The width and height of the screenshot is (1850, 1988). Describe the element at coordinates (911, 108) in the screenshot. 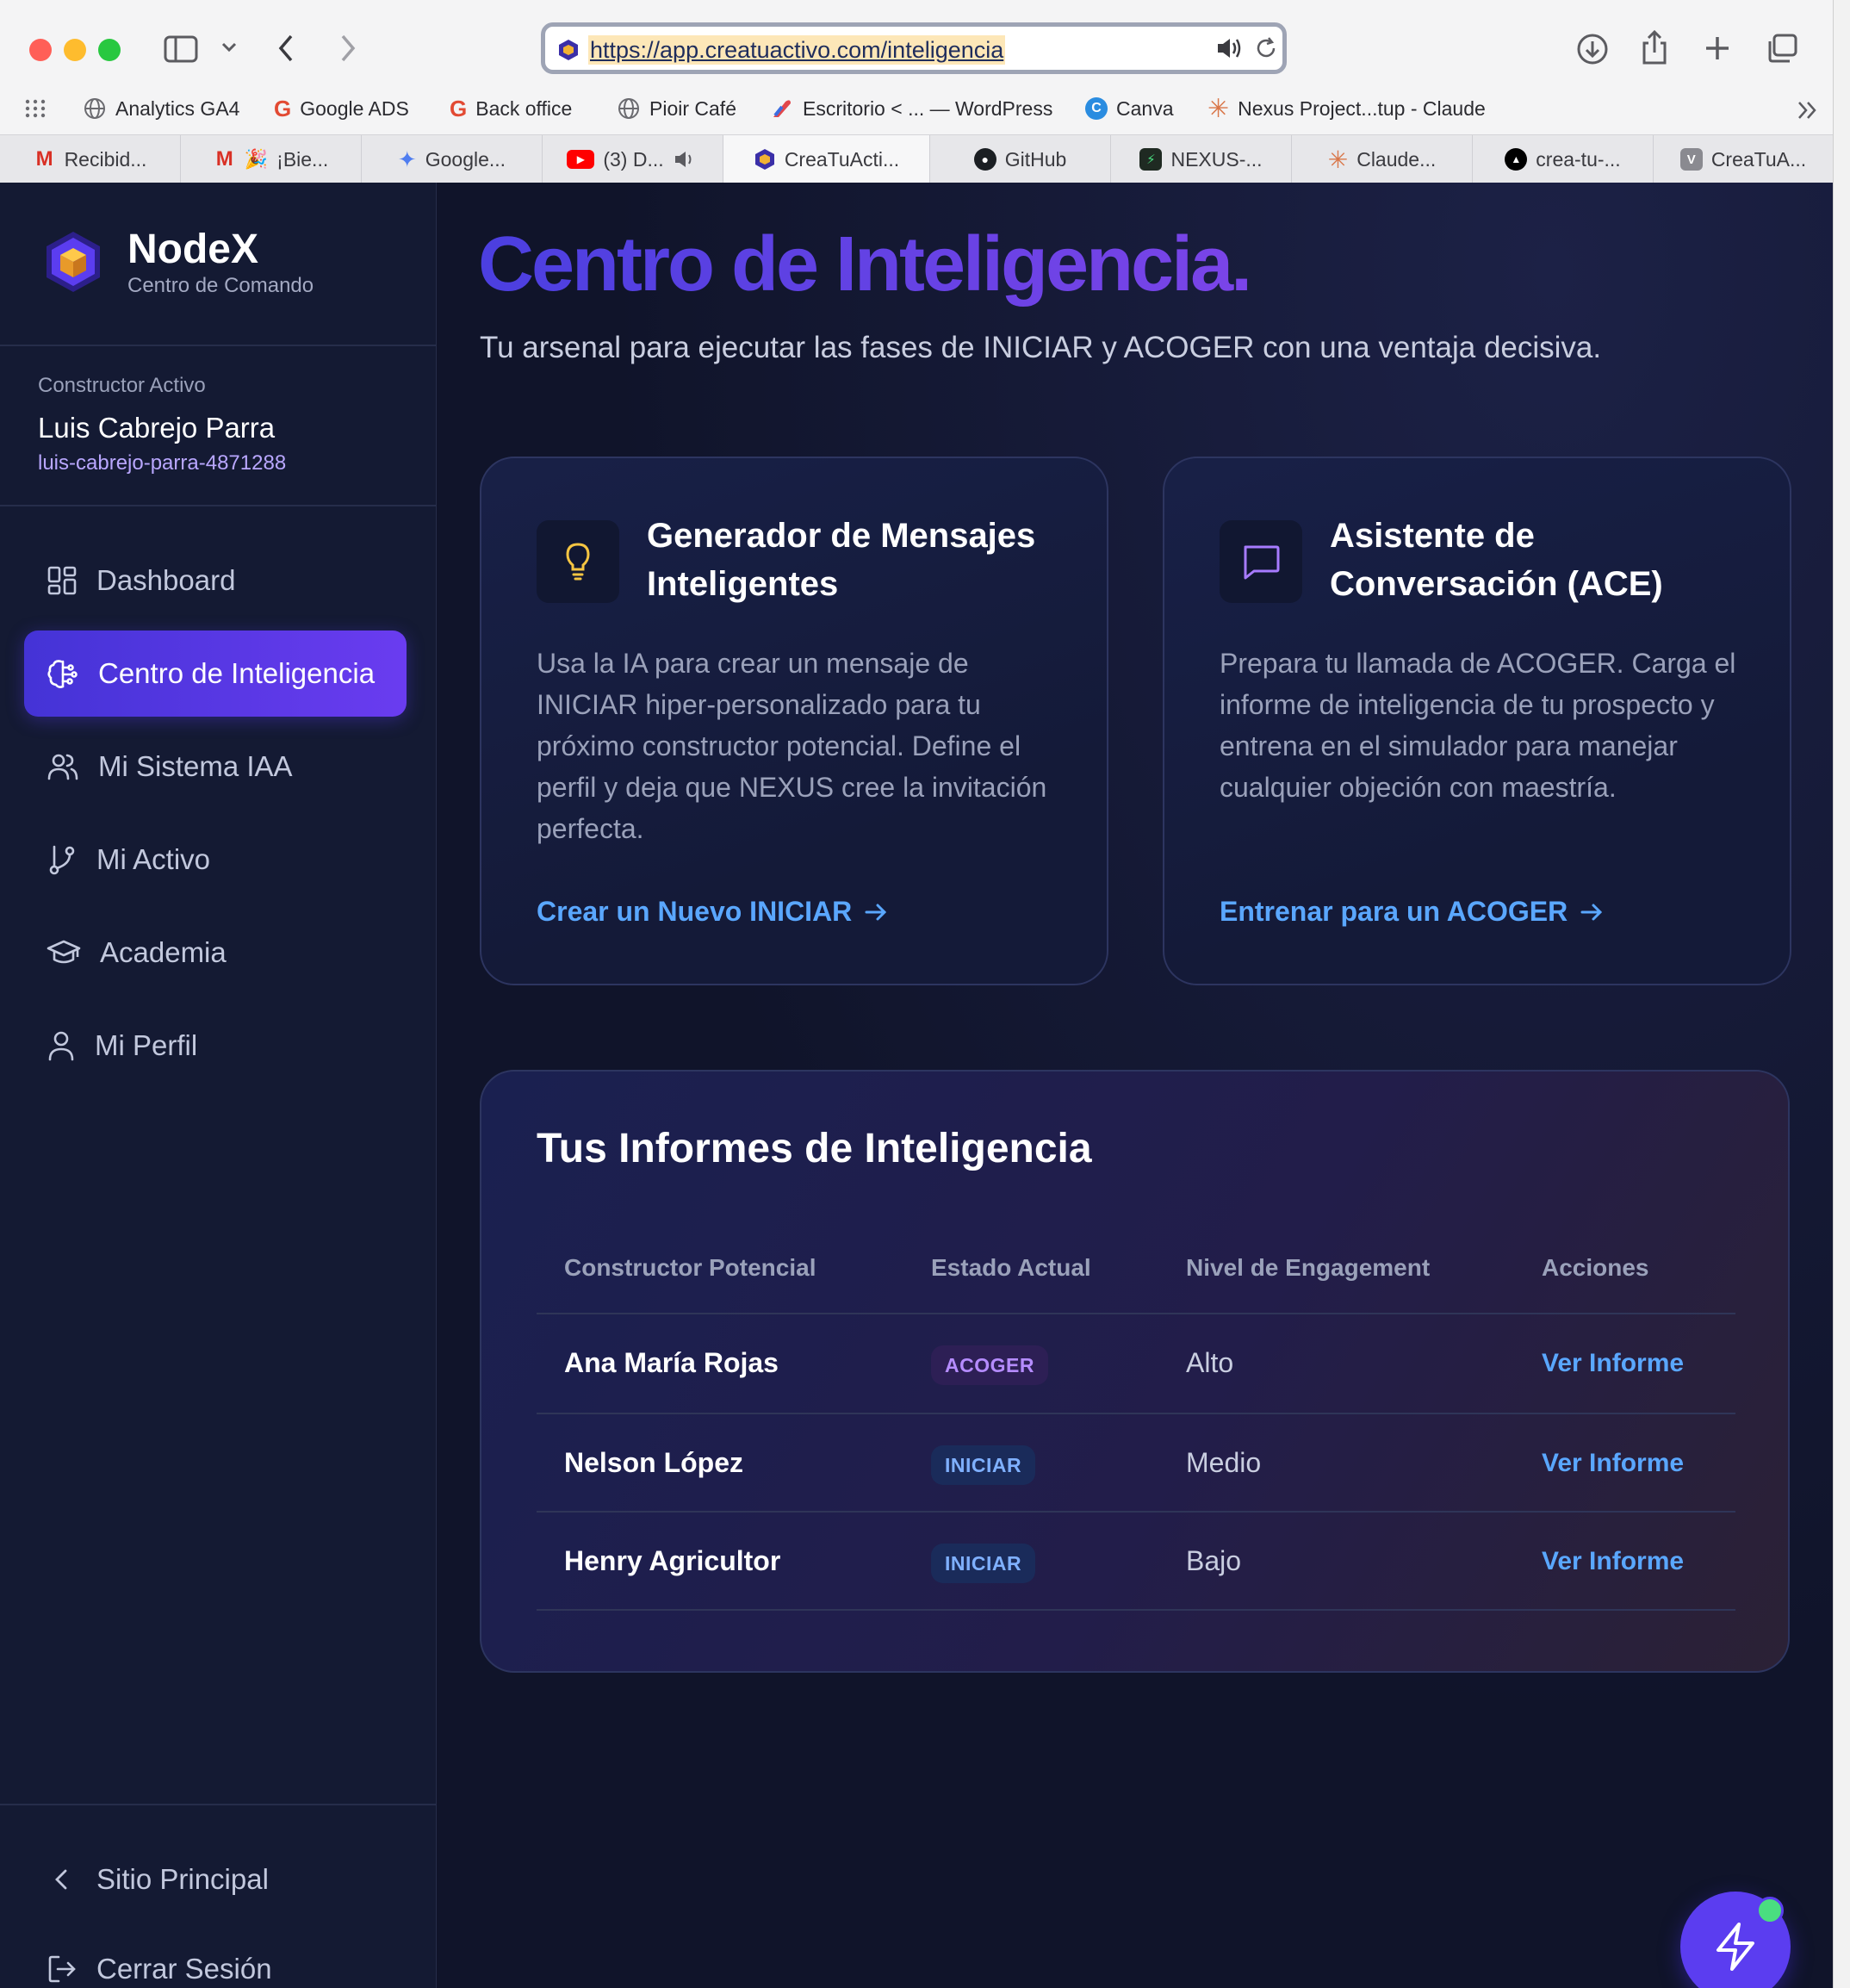

I see `bookmark-wordpress: Escritorio < ... — WordPress` at that location.